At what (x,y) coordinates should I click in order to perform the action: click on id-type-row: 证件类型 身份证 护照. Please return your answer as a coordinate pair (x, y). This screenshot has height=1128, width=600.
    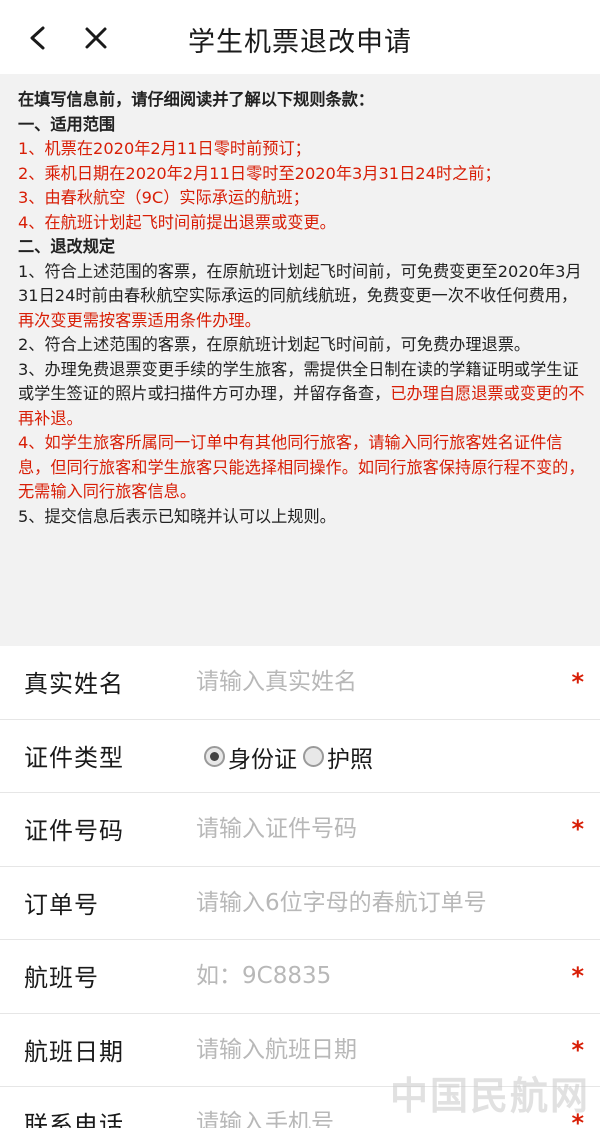
    Looking at the image, I should click on (300, 756).